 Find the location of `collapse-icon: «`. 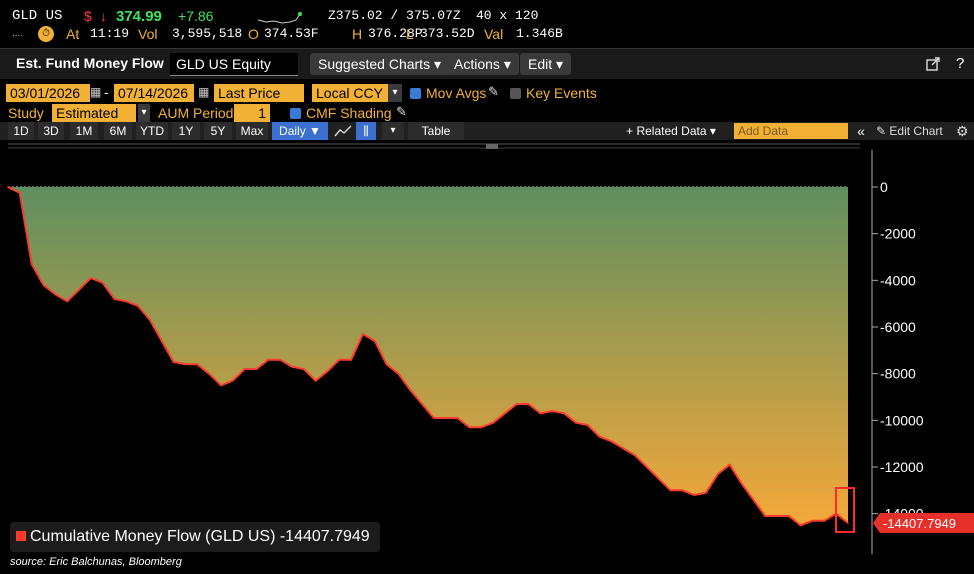

collapse-icon: « is located at coordinates (861, 131).